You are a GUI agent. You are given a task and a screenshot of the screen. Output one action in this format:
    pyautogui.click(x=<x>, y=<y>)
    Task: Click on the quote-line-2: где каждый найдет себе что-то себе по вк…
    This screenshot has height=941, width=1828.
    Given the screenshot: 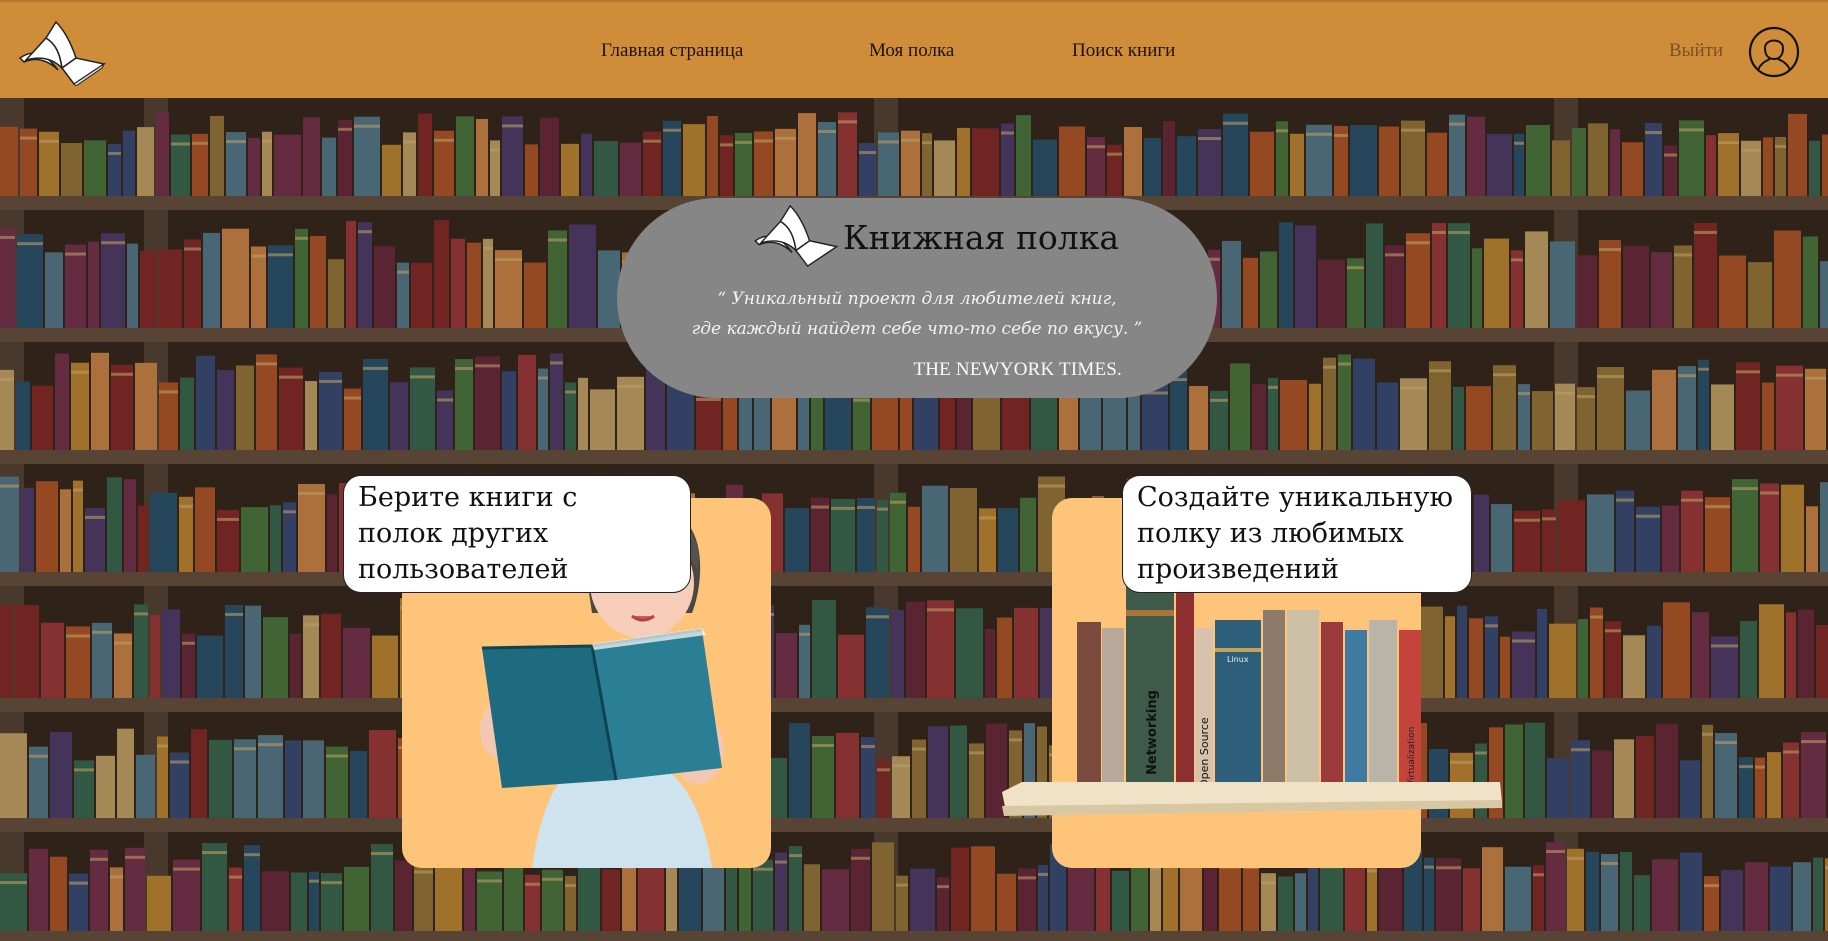 What is the action you would take?
    pyautogui.click(x=917, y=329)
    